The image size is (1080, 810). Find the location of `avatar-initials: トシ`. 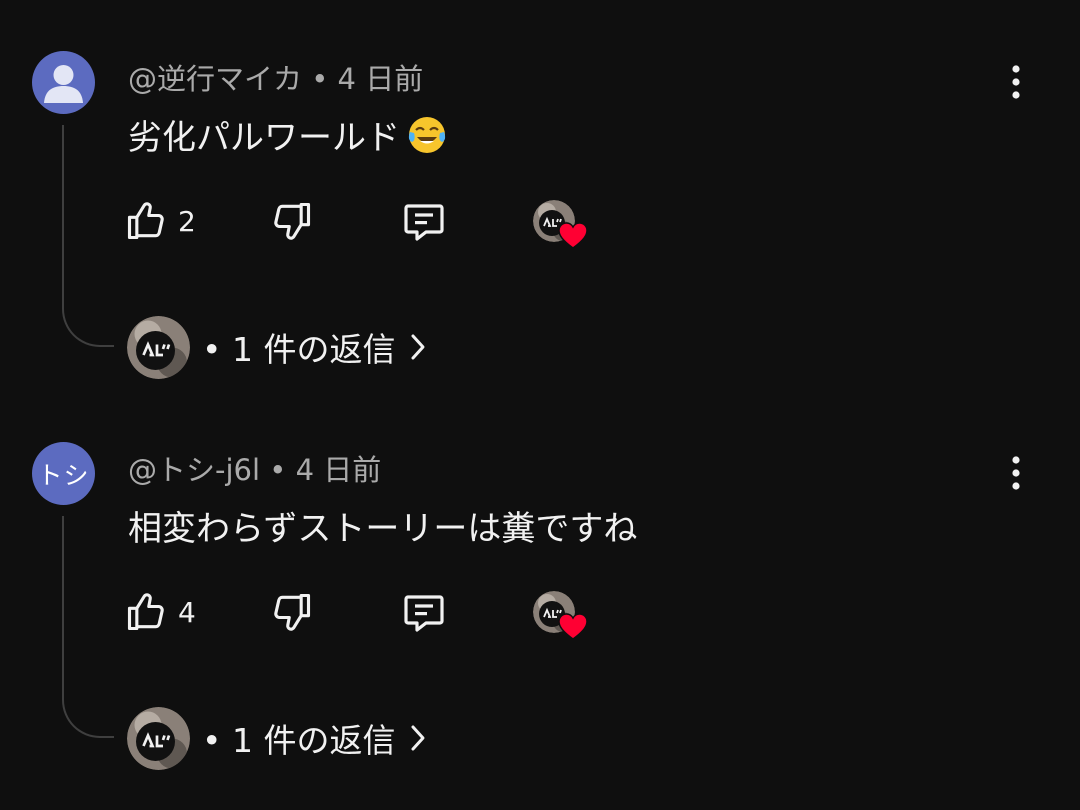

avatar-initials: トシ is located at coordinates (63, 475).